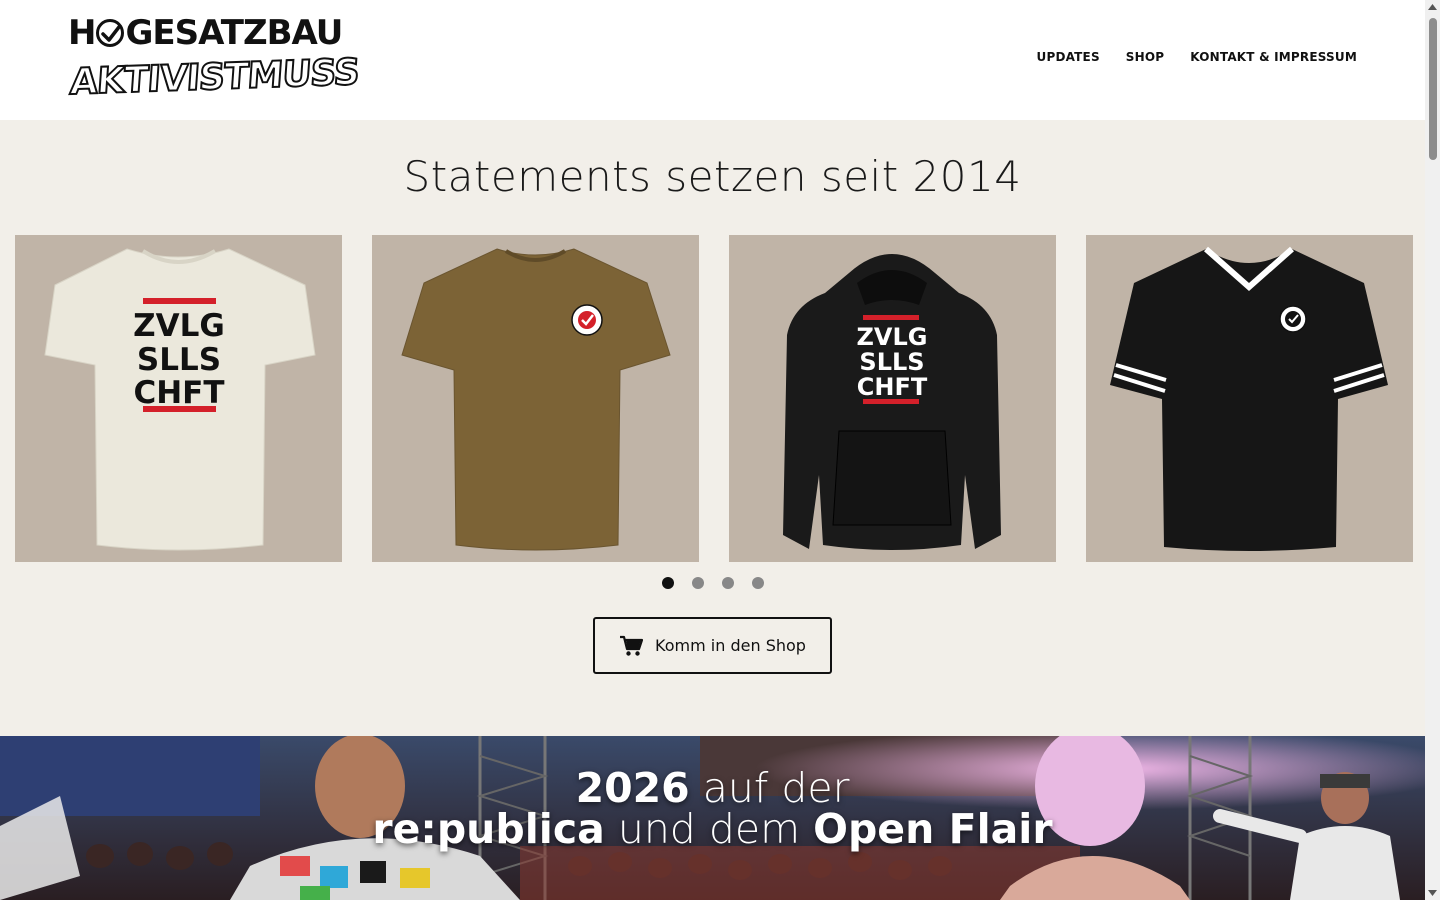 The image size is (1440, 900). I want to click on logo-wordmark: H GESATZBAU, so click(205, 33).